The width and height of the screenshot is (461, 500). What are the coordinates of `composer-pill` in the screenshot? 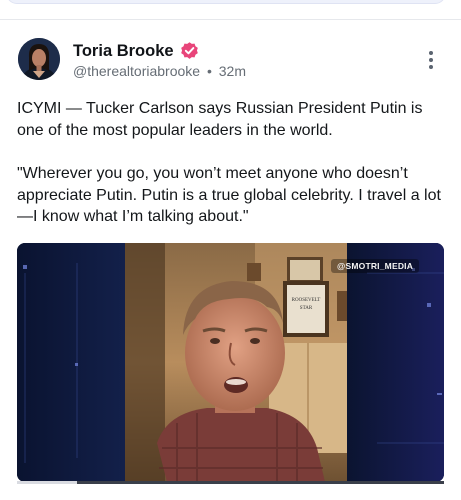 It's located at (226, 2).